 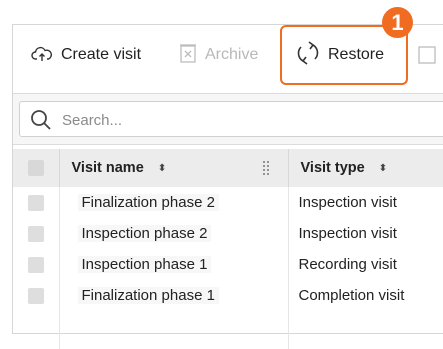 What do you see at coordinates (101, 54) in the screenshot?
I see `create-visit-label: Create visit` at bounding box center [101, 54].